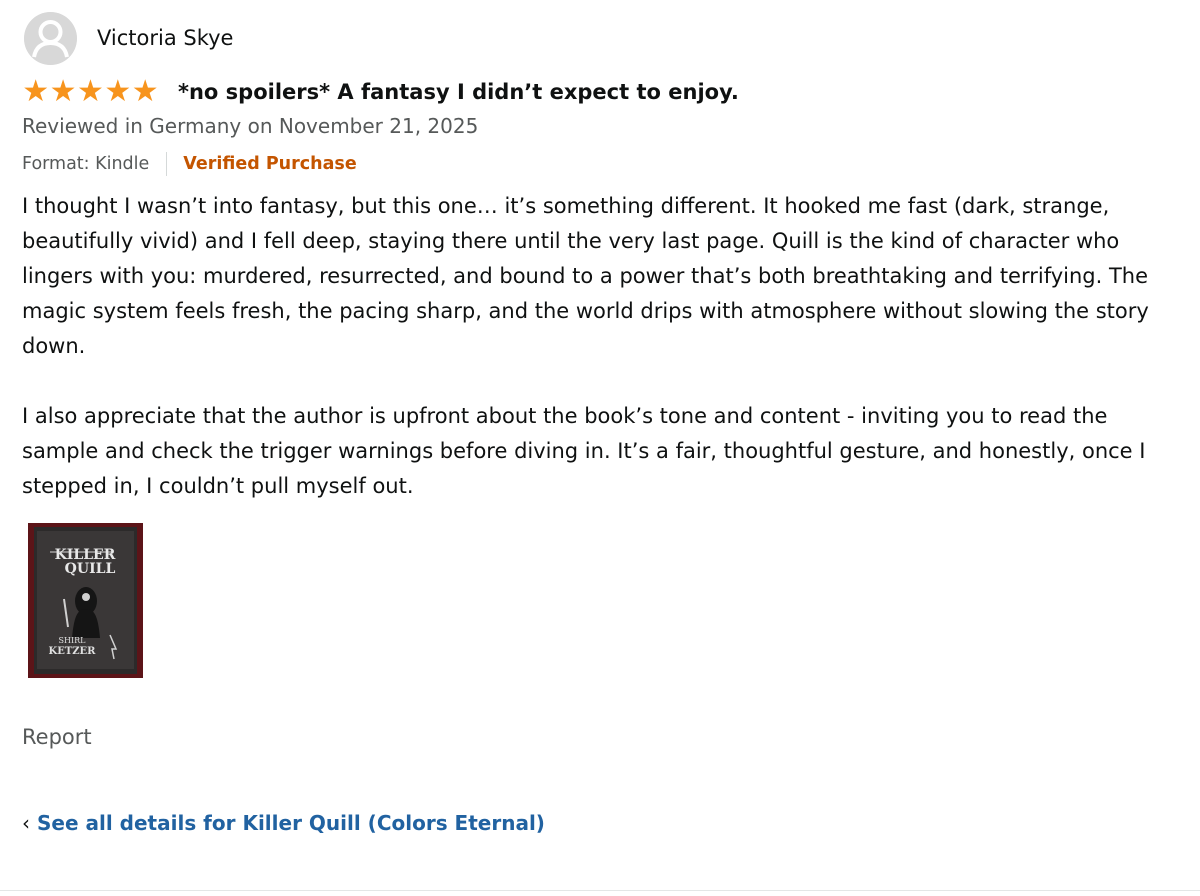  Describe the element at coordinates (73, 651) in the screenshot. I see `cover-author-line2: KETZER` at that location.